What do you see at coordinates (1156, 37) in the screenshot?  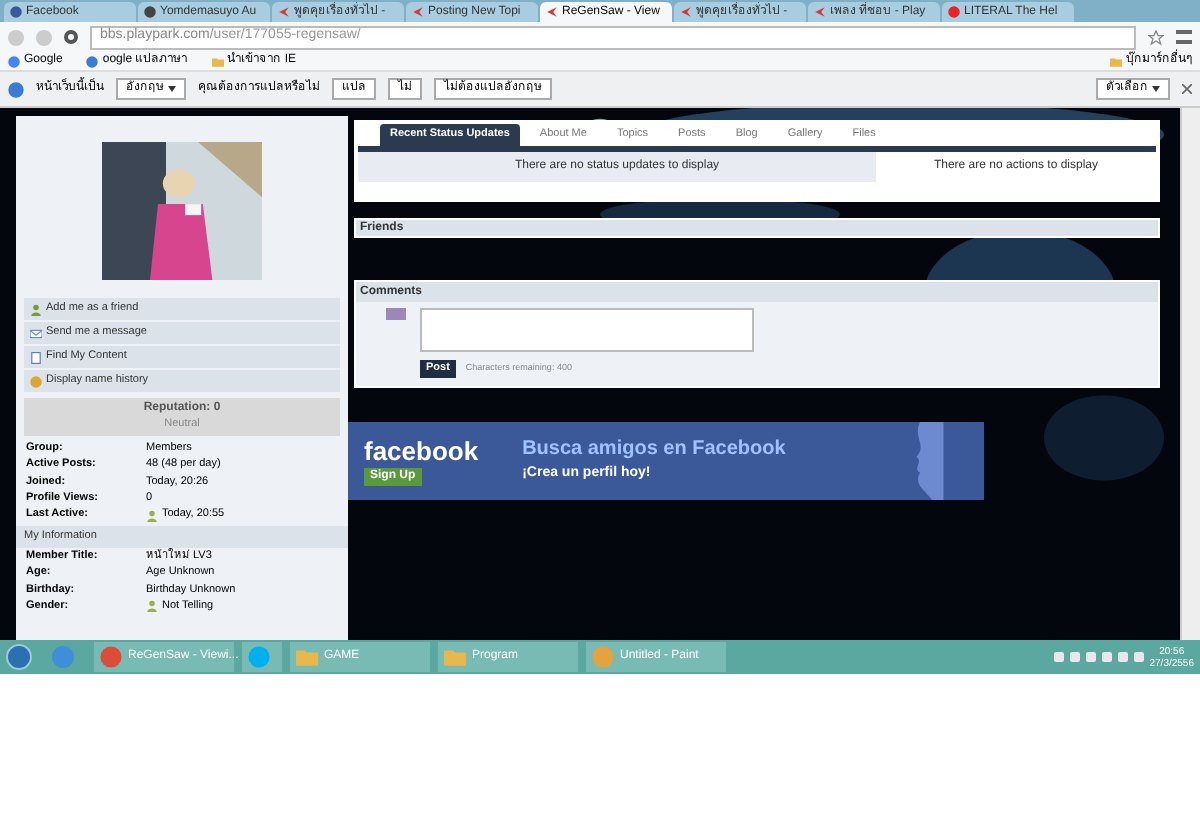 I see `star-icon` at bounding box center [1156, 37].